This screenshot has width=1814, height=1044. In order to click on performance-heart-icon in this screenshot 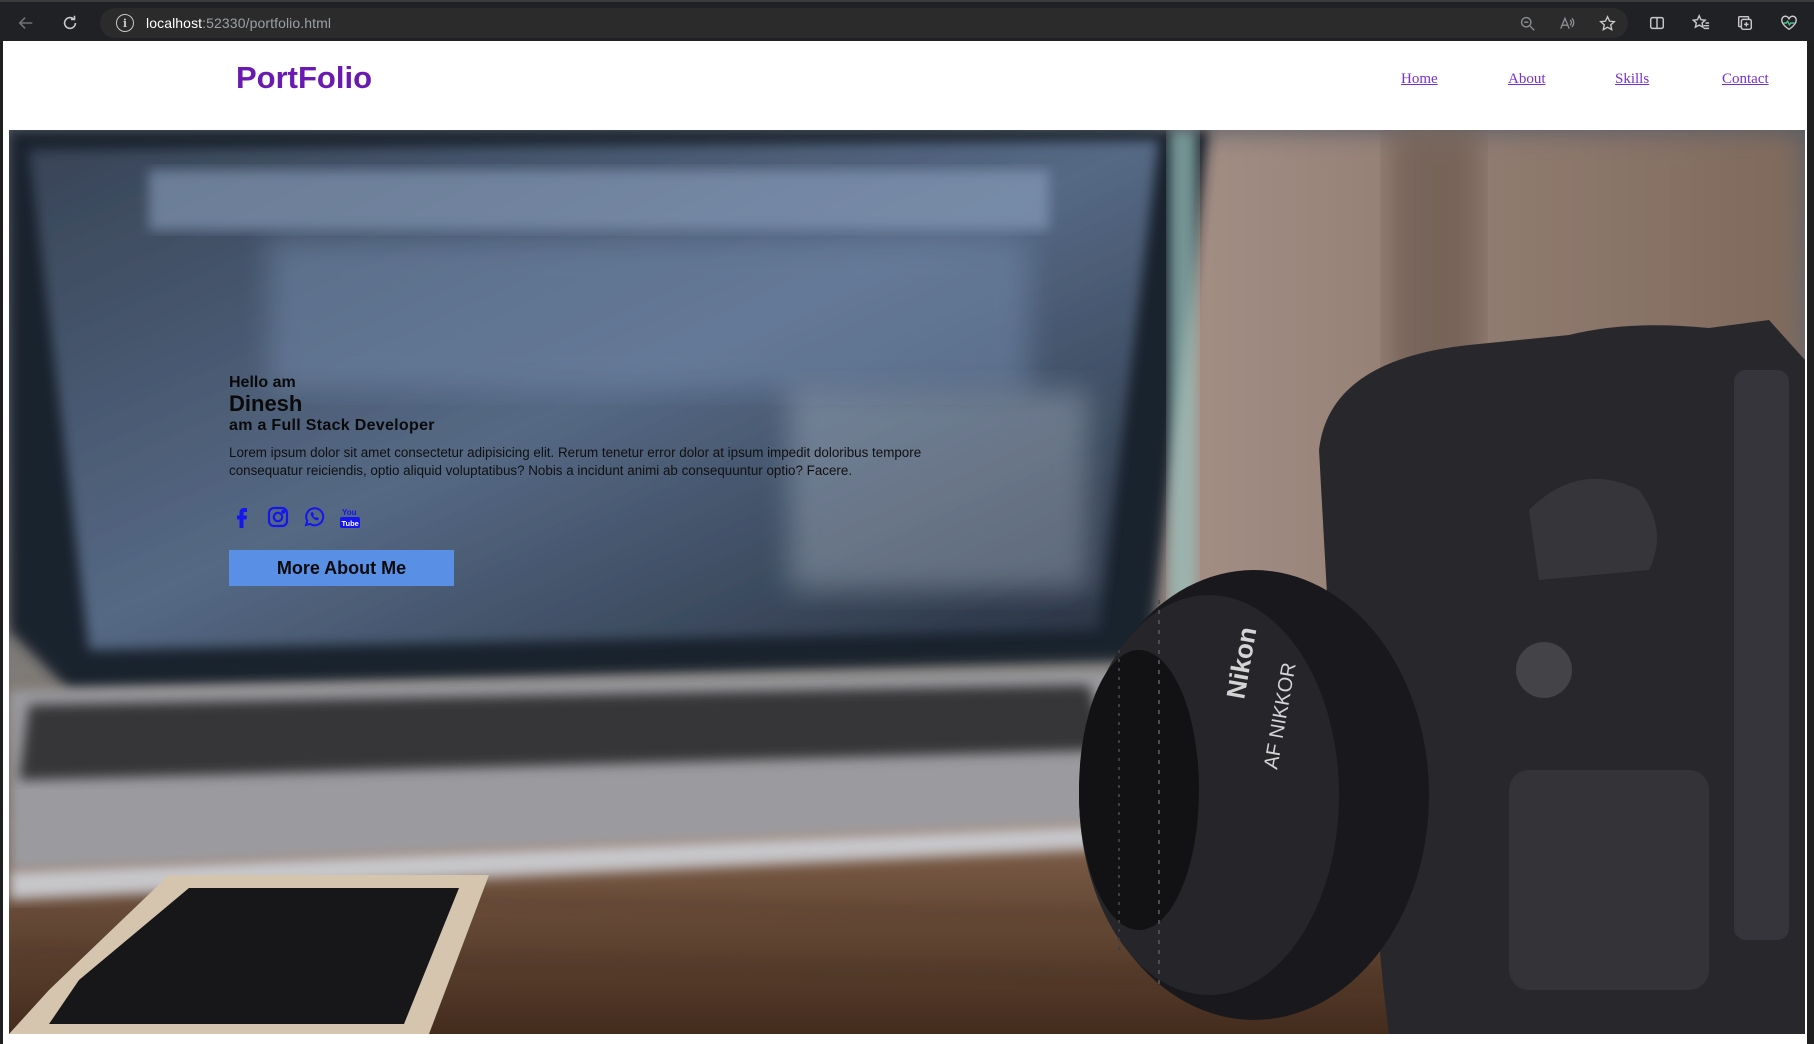, I will do `click(1789, 23)`.